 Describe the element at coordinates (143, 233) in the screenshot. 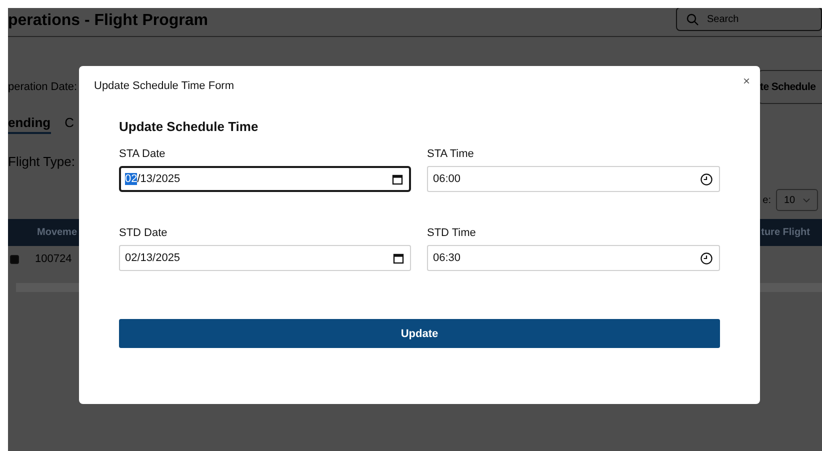

I see `field-label: STD Date` at that location.